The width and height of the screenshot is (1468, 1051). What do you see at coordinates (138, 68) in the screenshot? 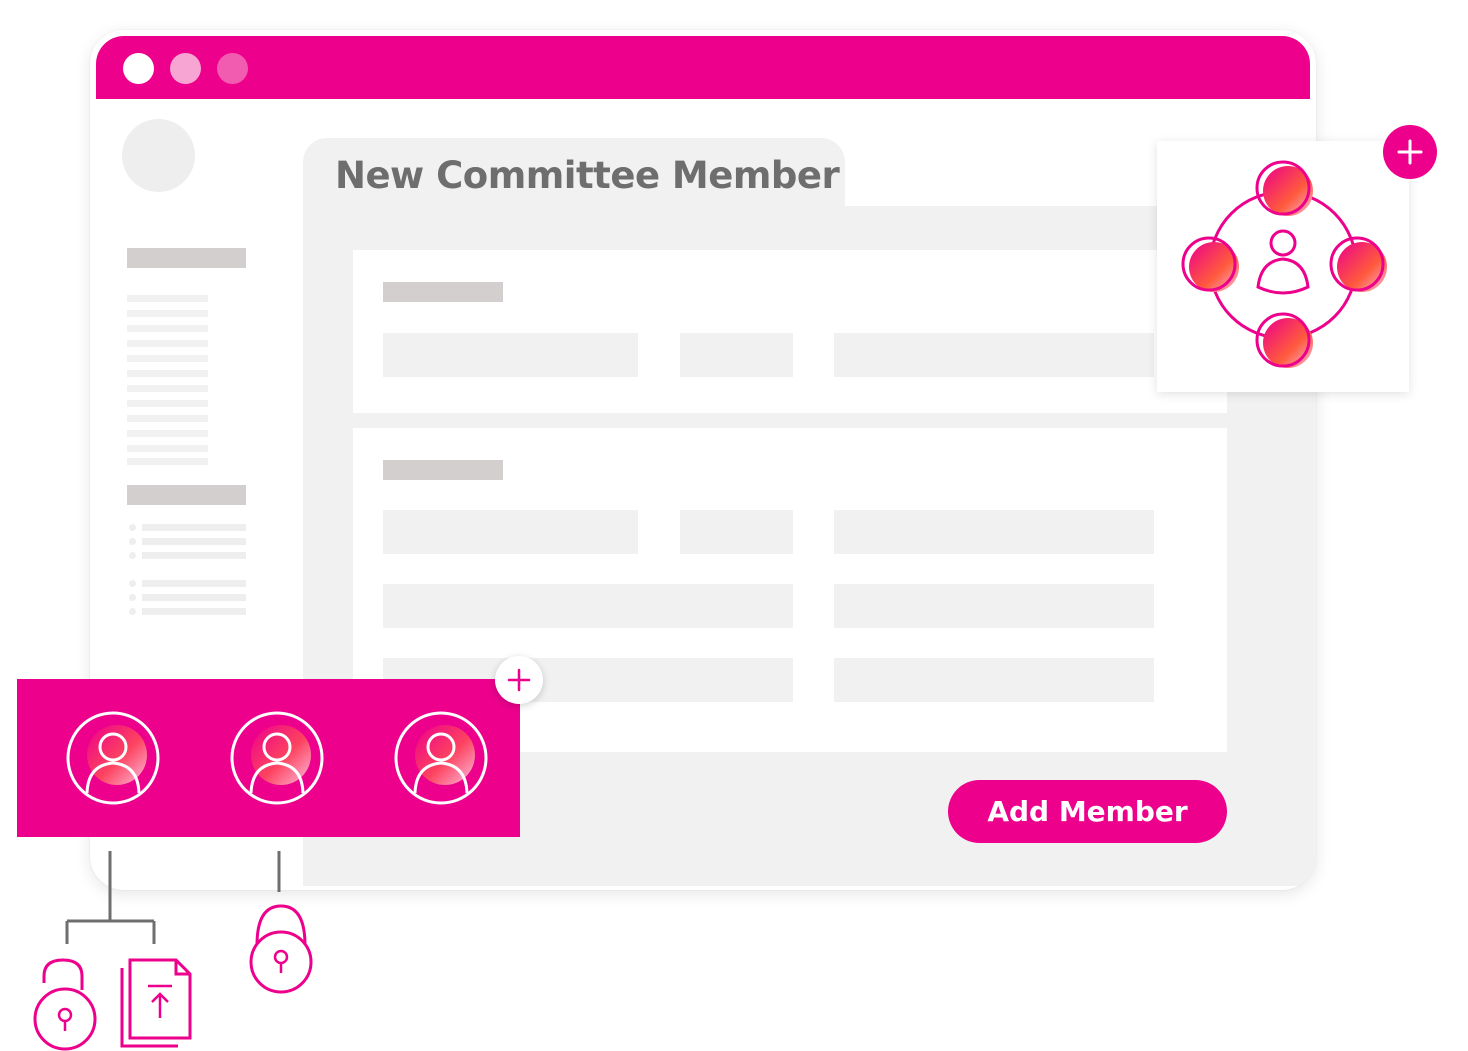
I see `window-close-button` at bounding box center [138, 68].